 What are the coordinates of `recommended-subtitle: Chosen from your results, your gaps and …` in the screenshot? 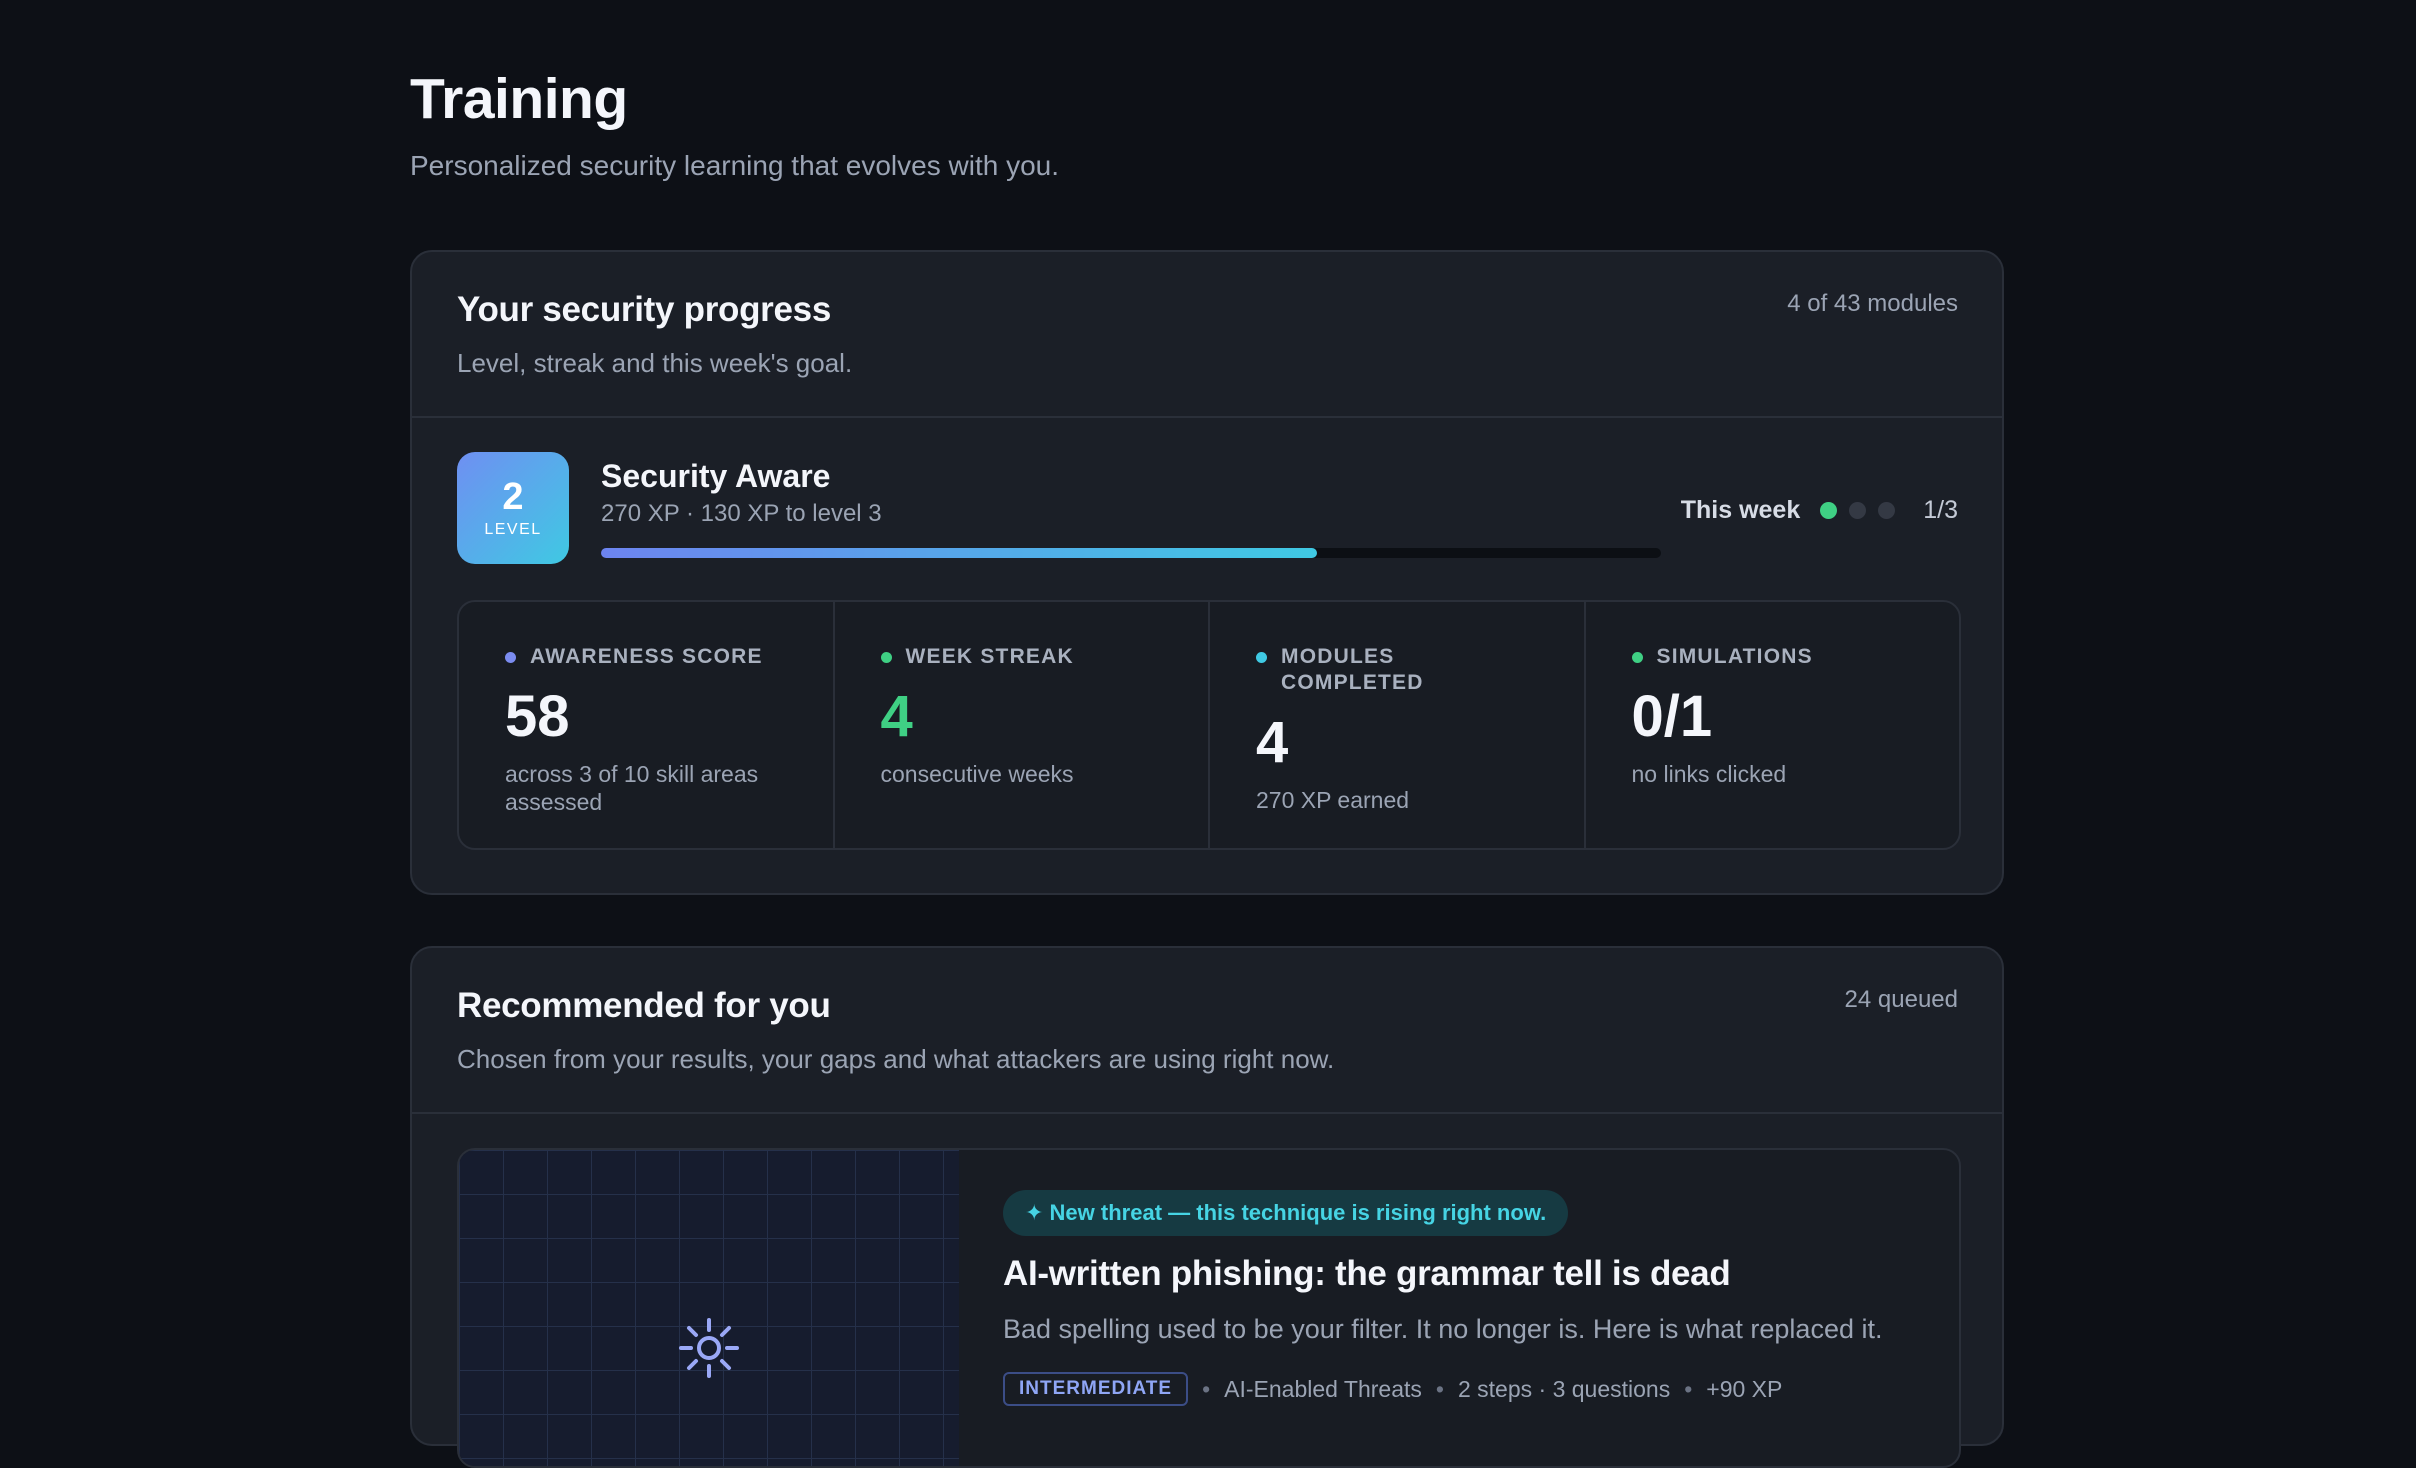 It's located at (896, 1059).